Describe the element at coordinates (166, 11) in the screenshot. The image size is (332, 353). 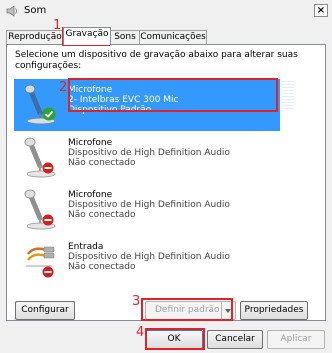
I see `title-bar: Som ×` at that location.